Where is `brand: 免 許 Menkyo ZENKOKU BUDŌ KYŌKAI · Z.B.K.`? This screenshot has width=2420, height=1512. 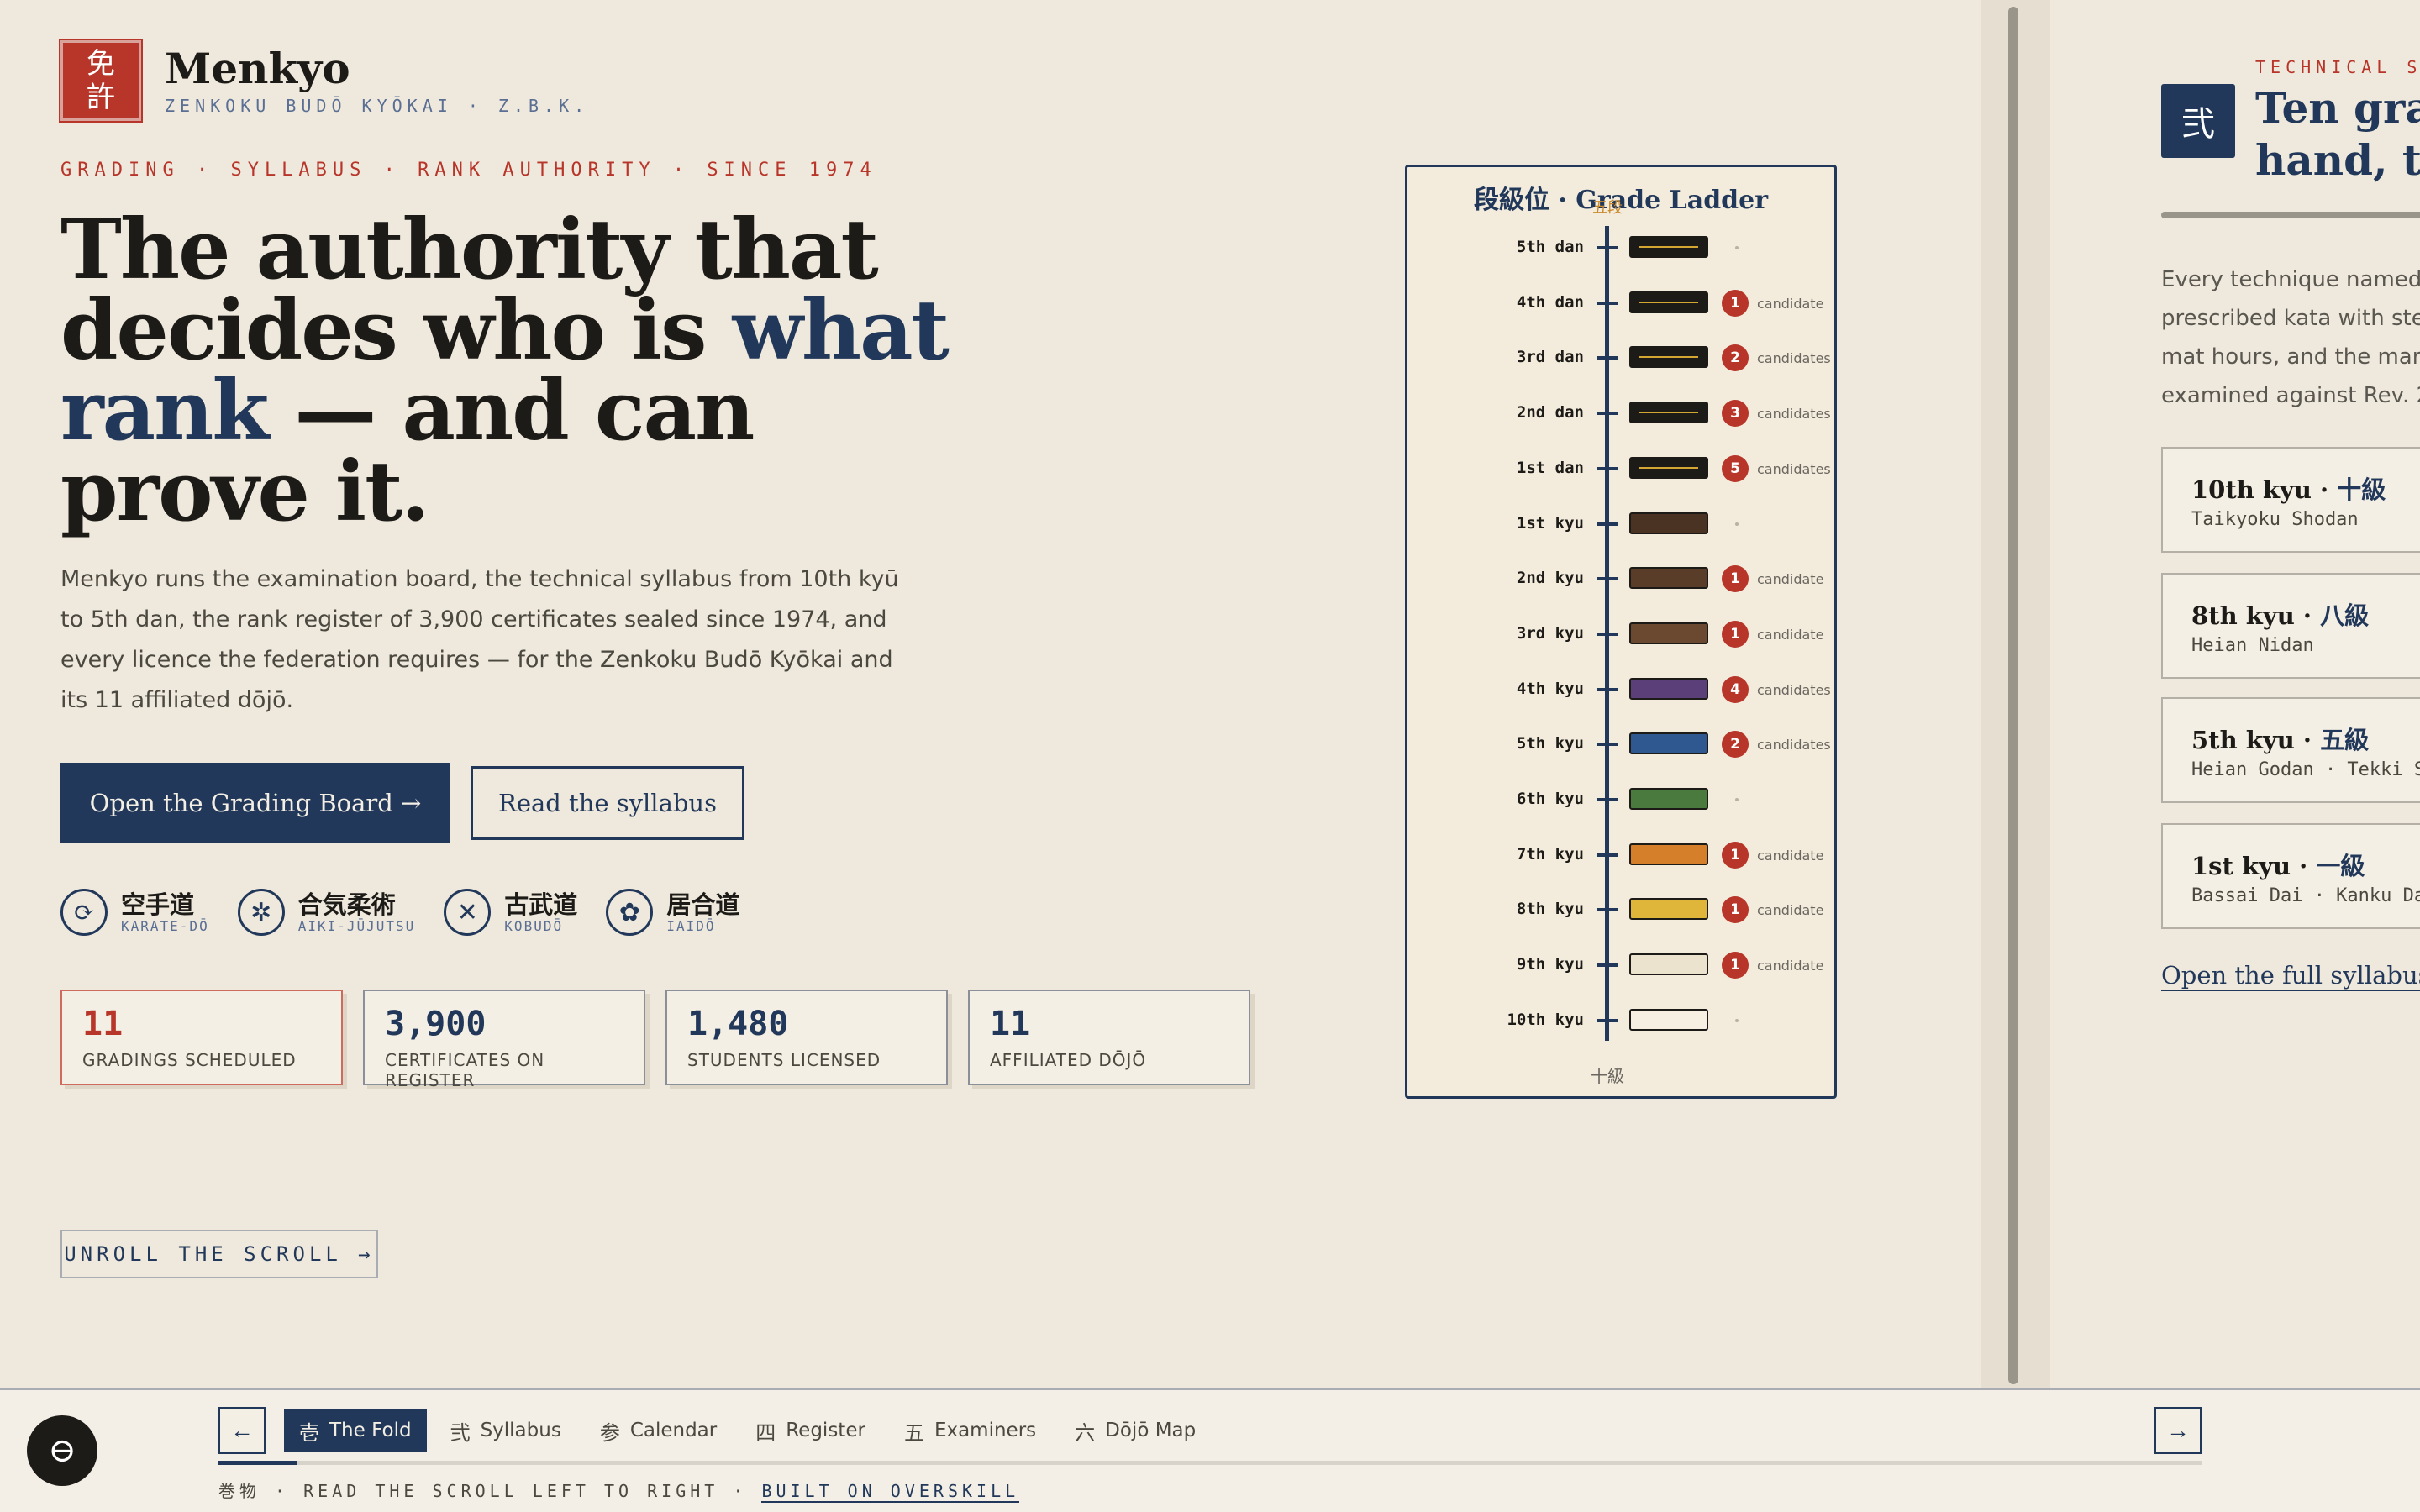 brand: 免 許 Menkyo ZENKOKU BUDŌ KYŌKAI · Z.B.K. is located at coordinates (324, 81).